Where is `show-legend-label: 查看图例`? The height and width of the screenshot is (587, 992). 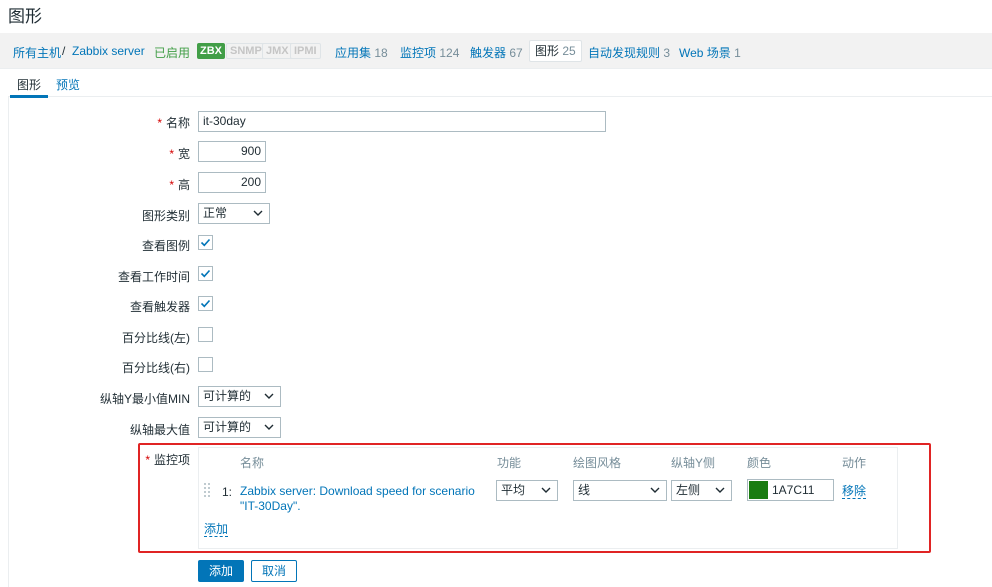 show-legend-label: 查看图例 is located at coordinates (165, 246).